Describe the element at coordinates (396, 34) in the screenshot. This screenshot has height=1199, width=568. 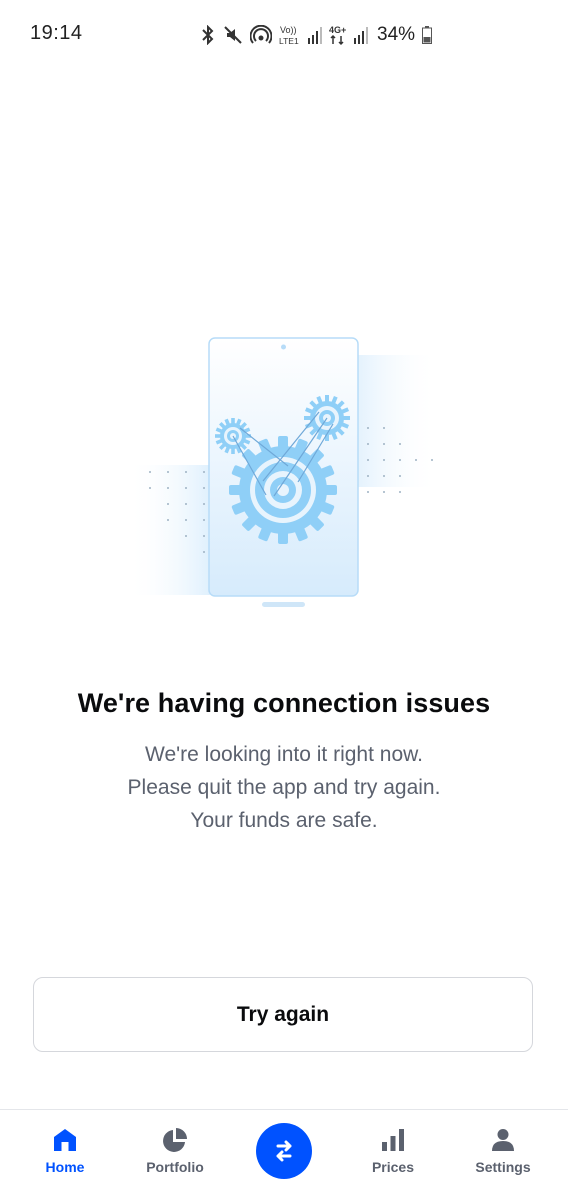
I see `battery-percent: 34%` at that location.